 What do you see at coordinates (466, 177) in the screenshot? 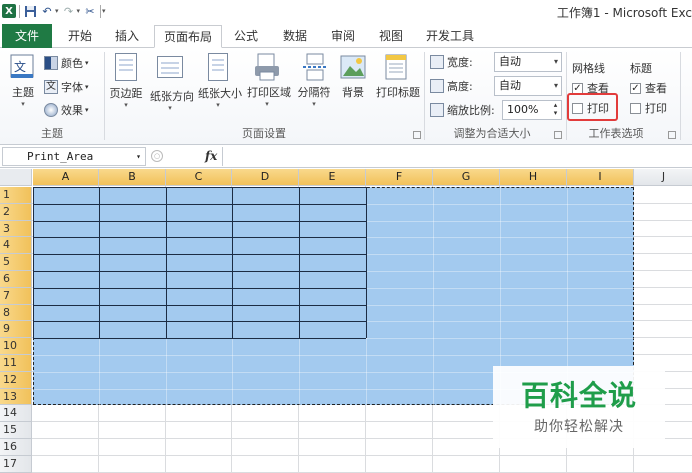
I see `column-header-g: G` at bounding box center [466, 177].